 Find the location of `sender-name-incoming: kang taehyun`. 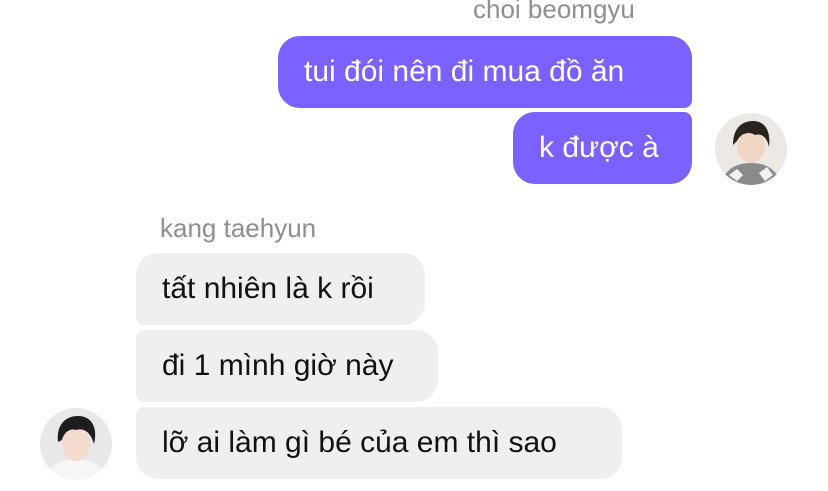

sender-name-incoming: kang taehyun is located at coordinates (238, 228).